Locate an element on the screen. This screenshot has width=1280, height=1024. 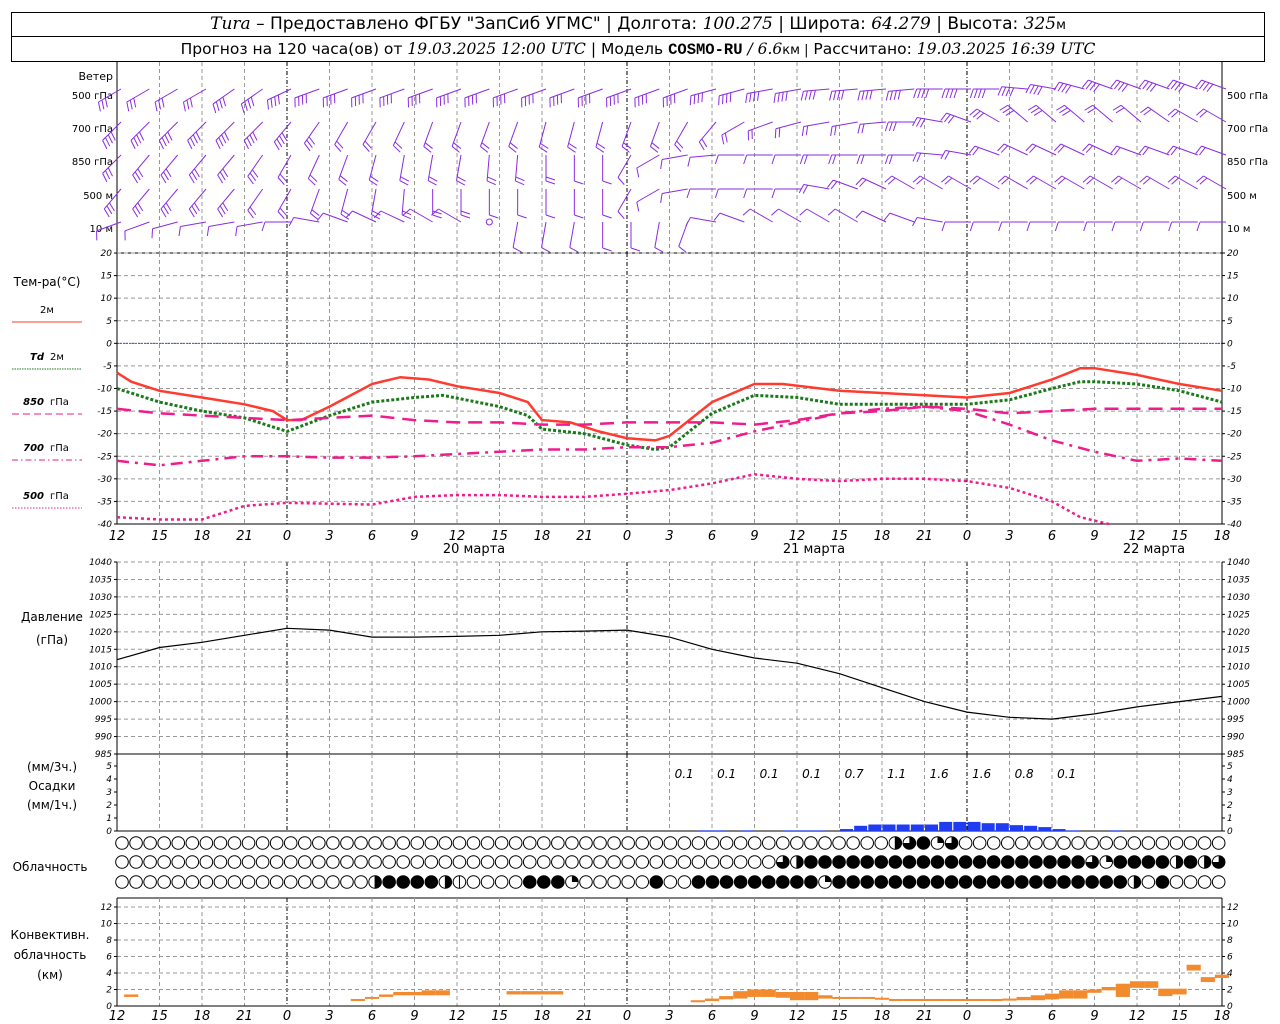
conv-tick-right: 12 is located at coordinates (1233, 908).